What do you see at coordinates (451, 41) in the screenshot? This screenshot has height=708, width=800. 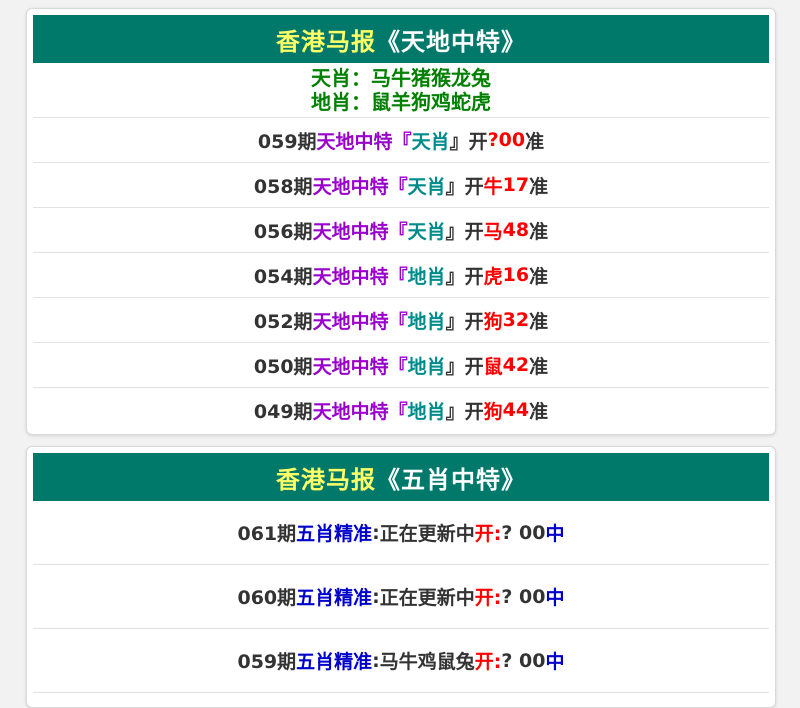 I see `tiandi-header-title: 《天地中特》` at bounding box center [451, 41].